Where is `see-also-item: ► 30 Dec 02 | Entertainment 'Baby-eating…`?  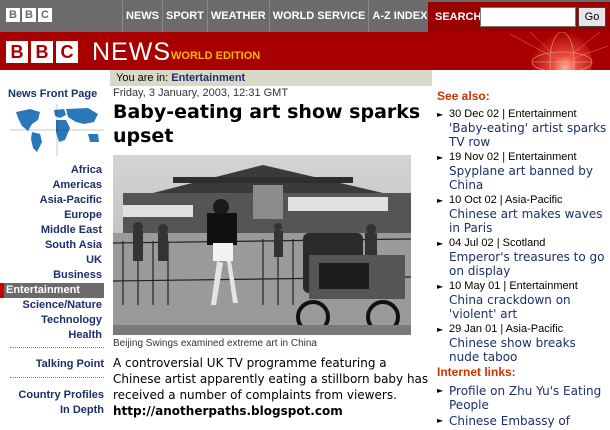 see-also-item: ► 30 Dec 02 | Entertainment 'Baby-eating… is located at coordinates (522, 128).